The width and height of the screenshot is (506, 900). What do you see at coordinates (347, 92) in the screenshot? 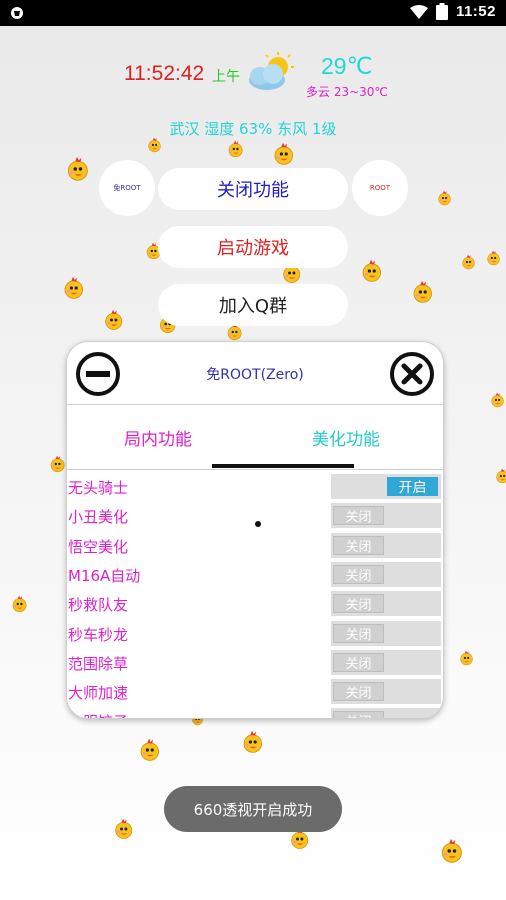
I see `weather-condition: 多云 23~30℃` at bounding box center [347, 92].